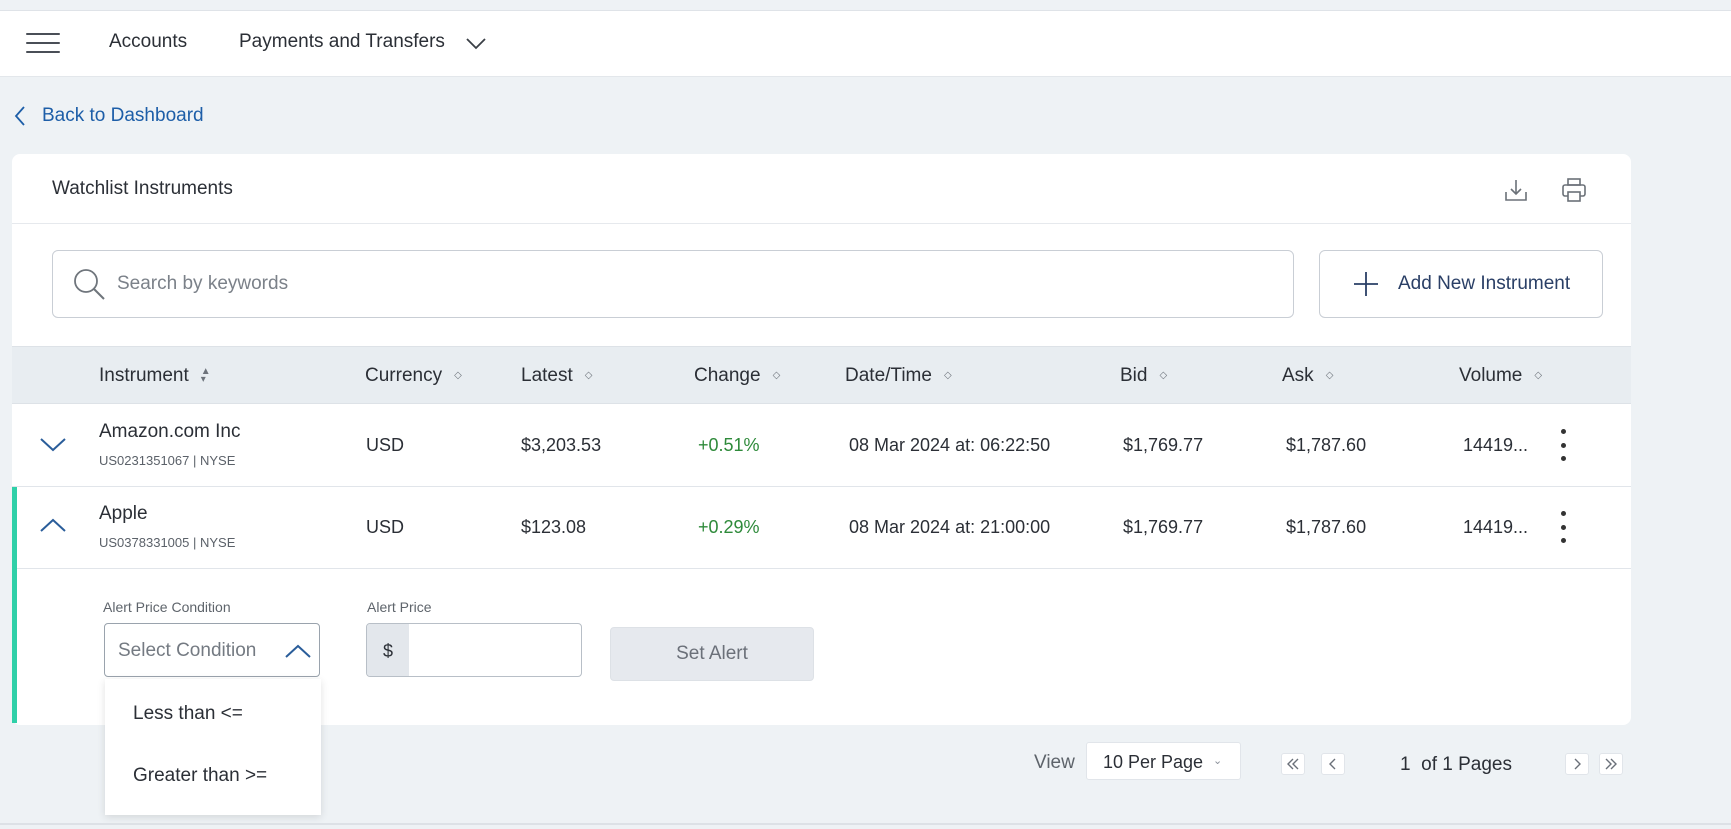 The image size is (1731, 829). I want to click on view-label: View, so click(1054, 762).